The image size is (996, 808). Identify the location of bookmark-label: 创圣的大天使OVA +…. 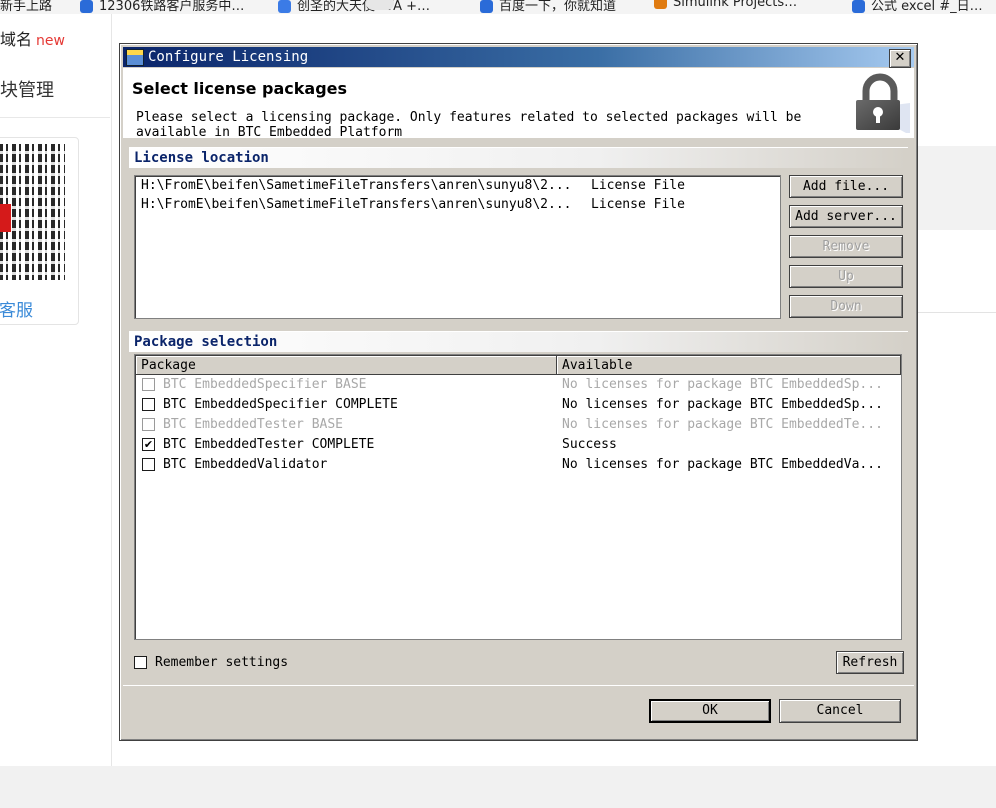
(363, 7).